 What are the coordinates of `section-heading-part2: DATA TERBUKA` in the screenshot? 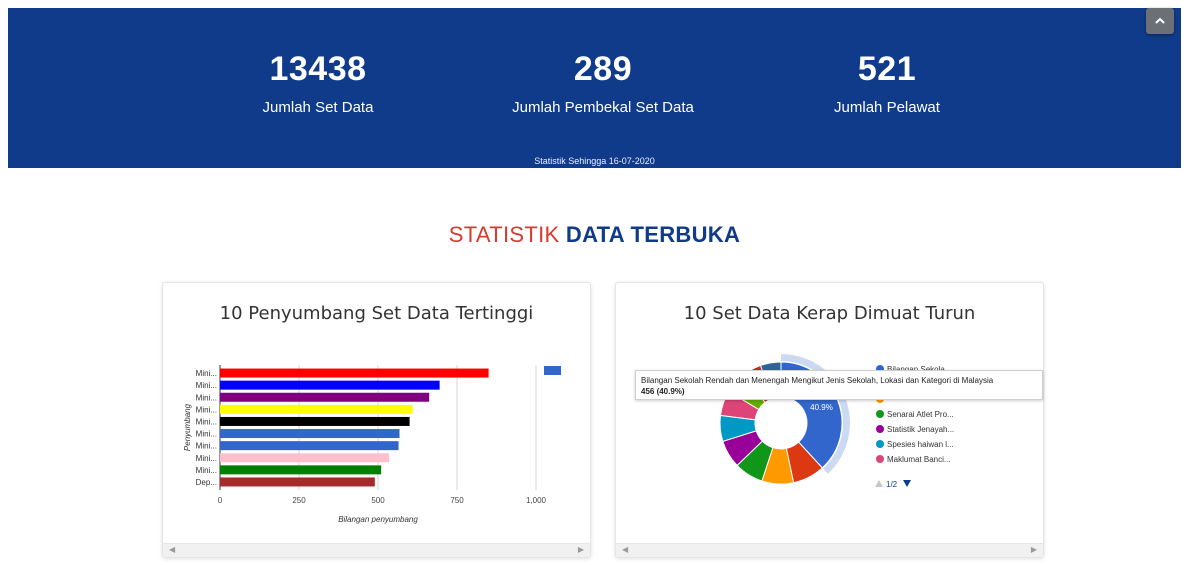 It's located at (653, 234).